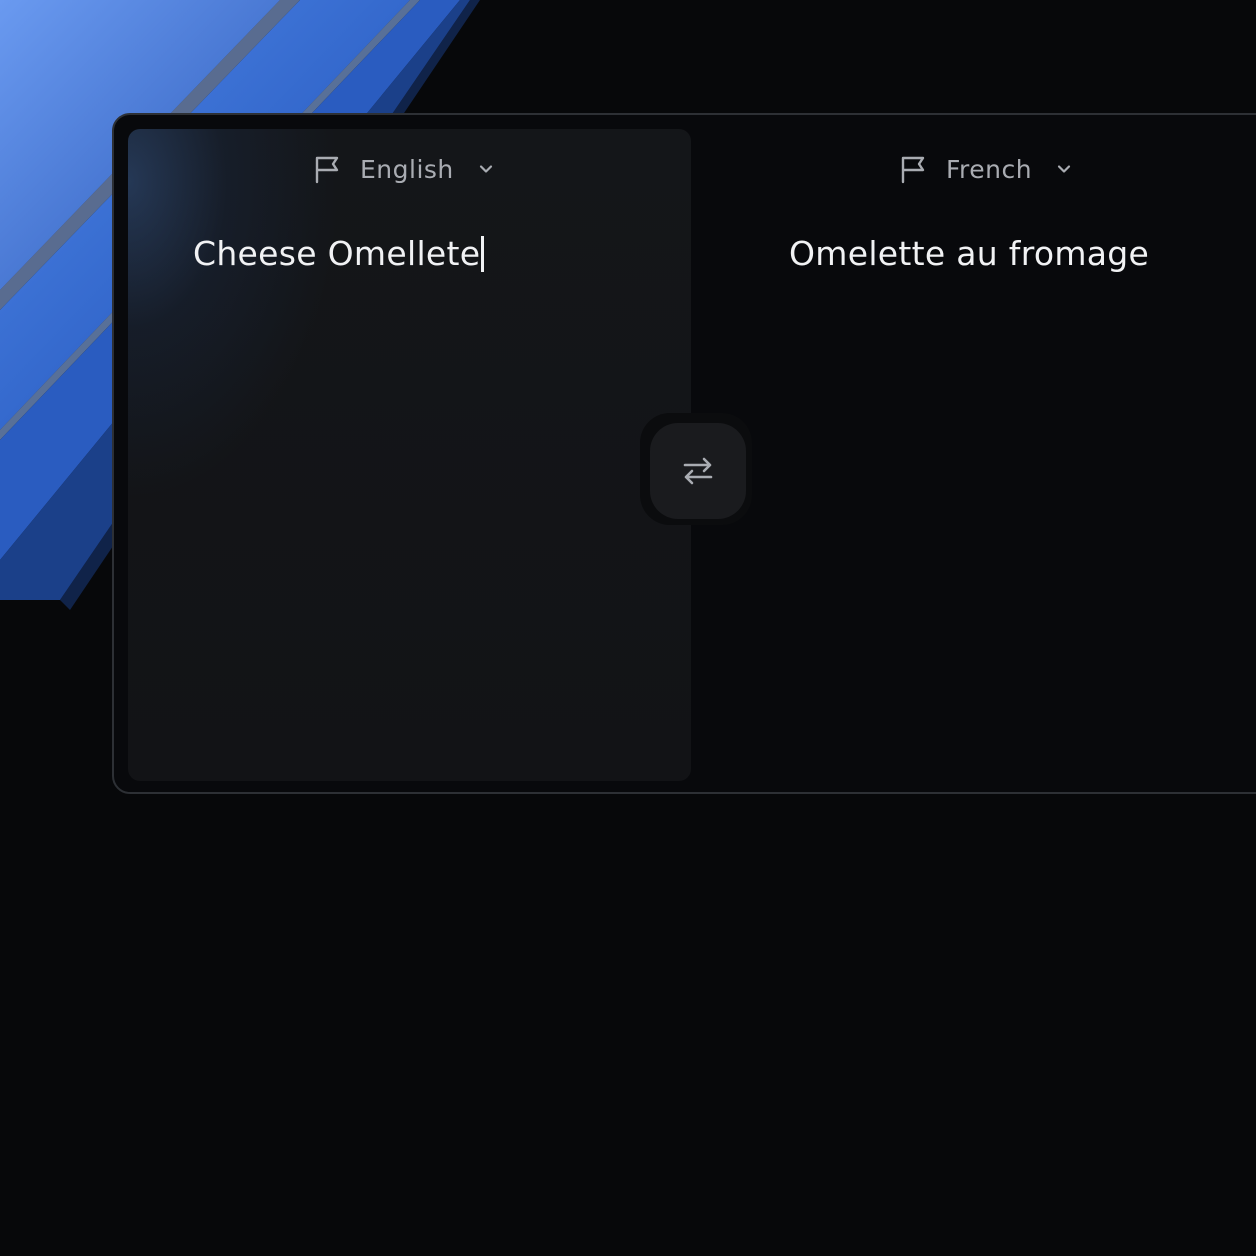 The height and width of the screenshot is (1256, 1256). I want to click on translated-text: Omelette au fromage, so click(969, 253).